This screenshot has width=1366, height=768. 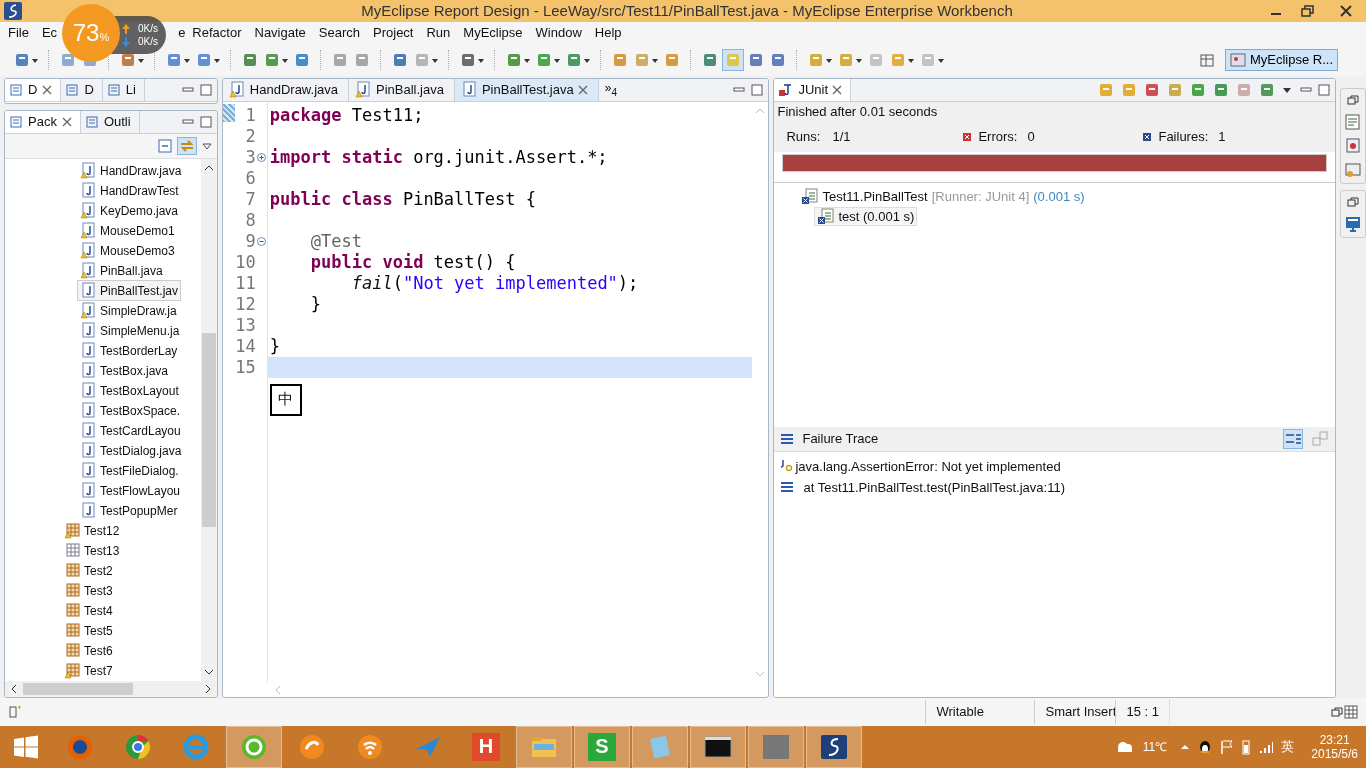 What do you see at coordinates (228, 112) in the screenshot?
I see `change-marker` at bounding box center [228, 112].